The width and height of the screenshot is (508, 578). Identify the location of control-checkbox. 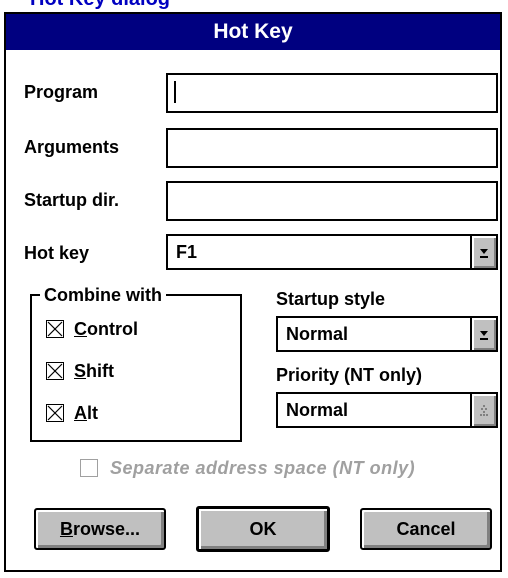
(55, 329).